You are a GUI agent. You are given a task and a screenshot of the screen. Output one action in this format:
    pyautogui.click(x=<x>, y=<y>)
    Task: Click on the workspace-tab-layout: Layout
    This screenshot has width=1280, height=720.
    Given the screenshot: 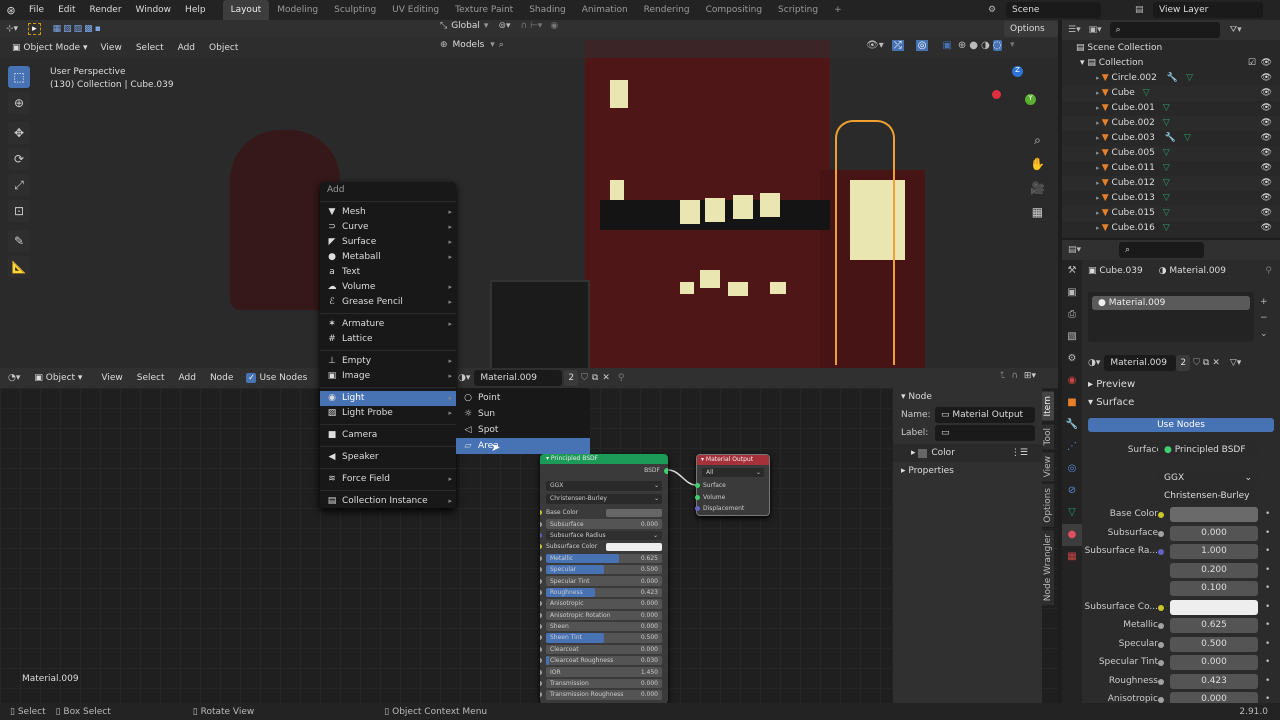 What is the action you would take?
    pyautogui.click(x=246, y=10)
    